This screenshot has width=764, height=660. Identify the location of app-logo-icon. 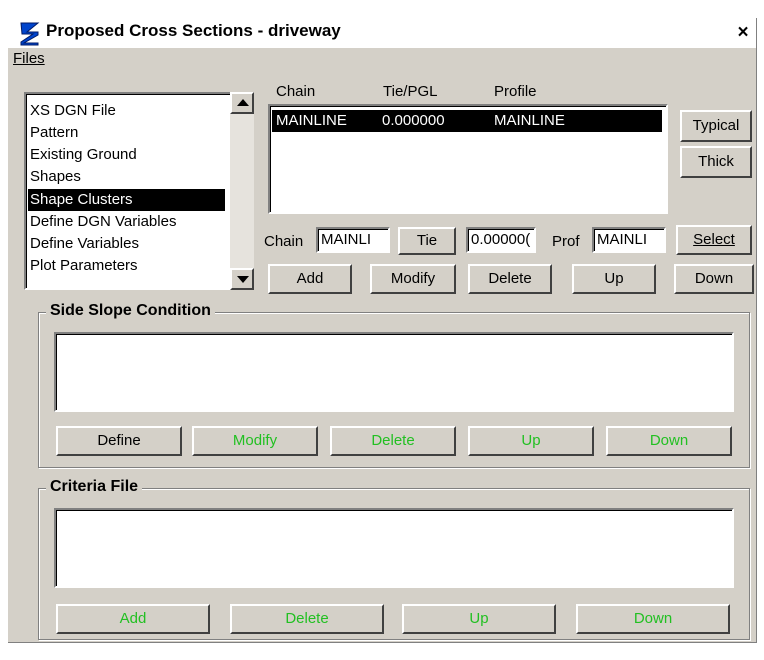
(30, 33).